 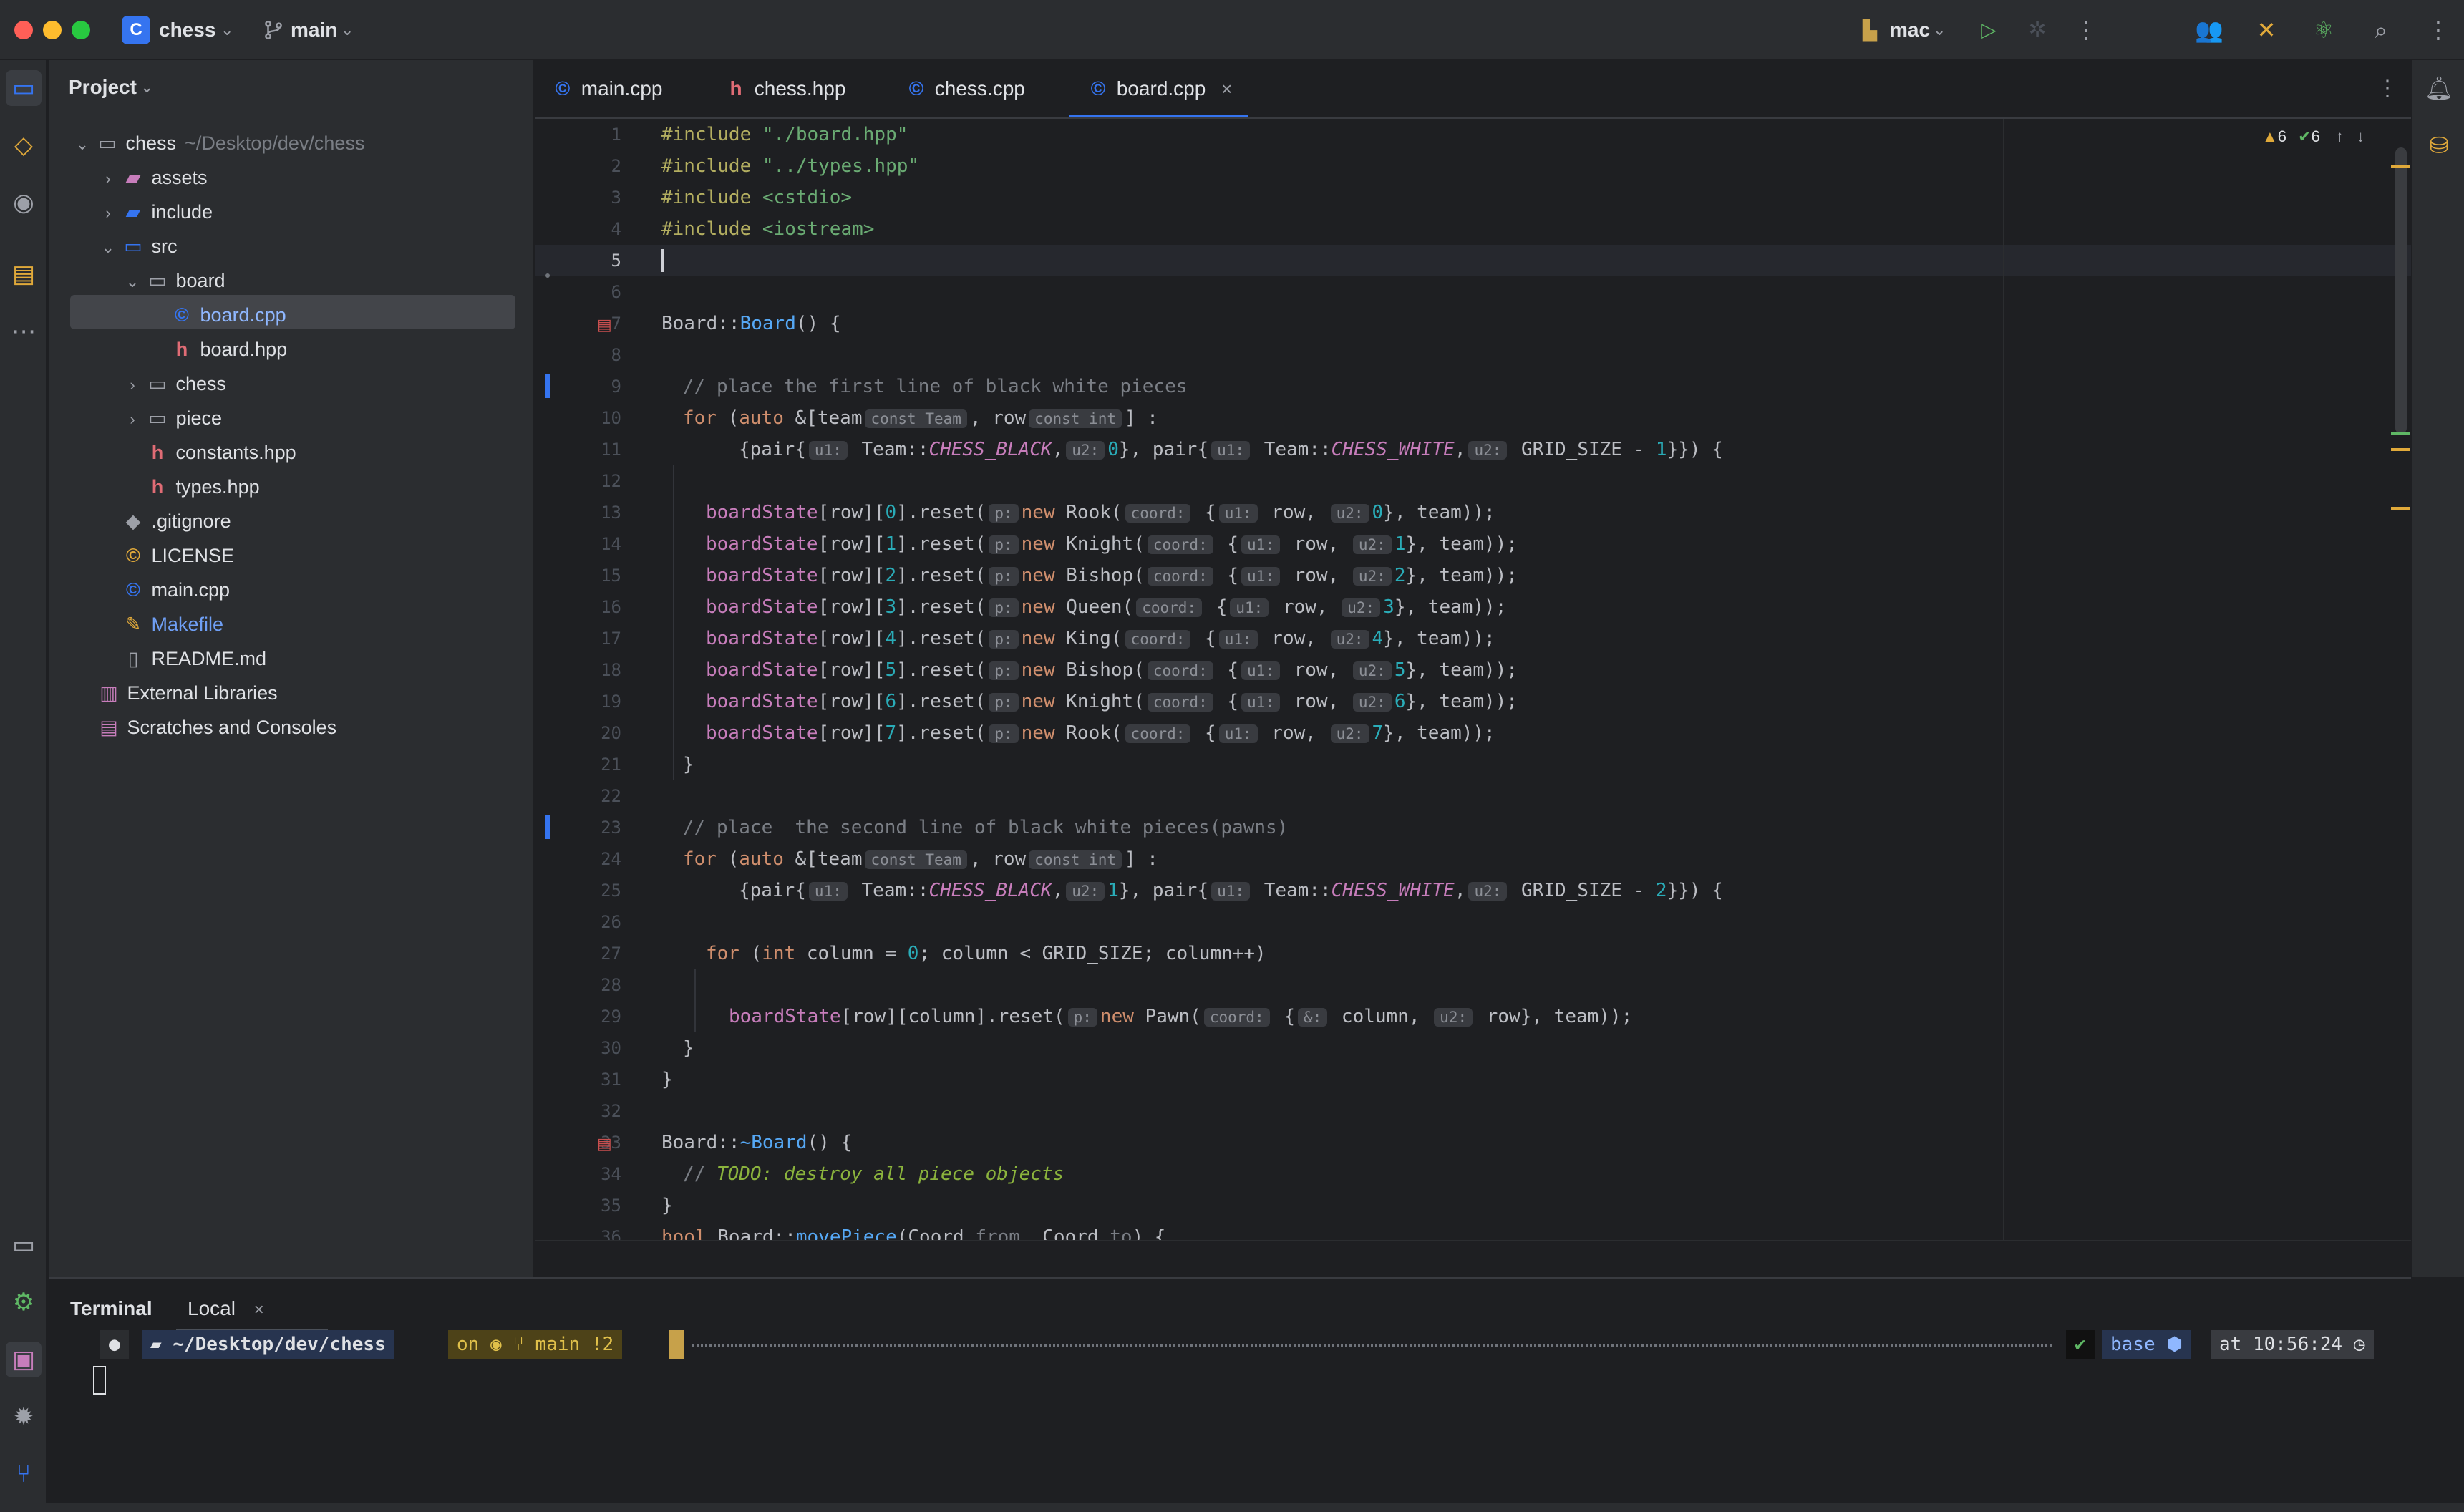 I want to click on debug-icon: ✲, so click(x=2038, y=30).